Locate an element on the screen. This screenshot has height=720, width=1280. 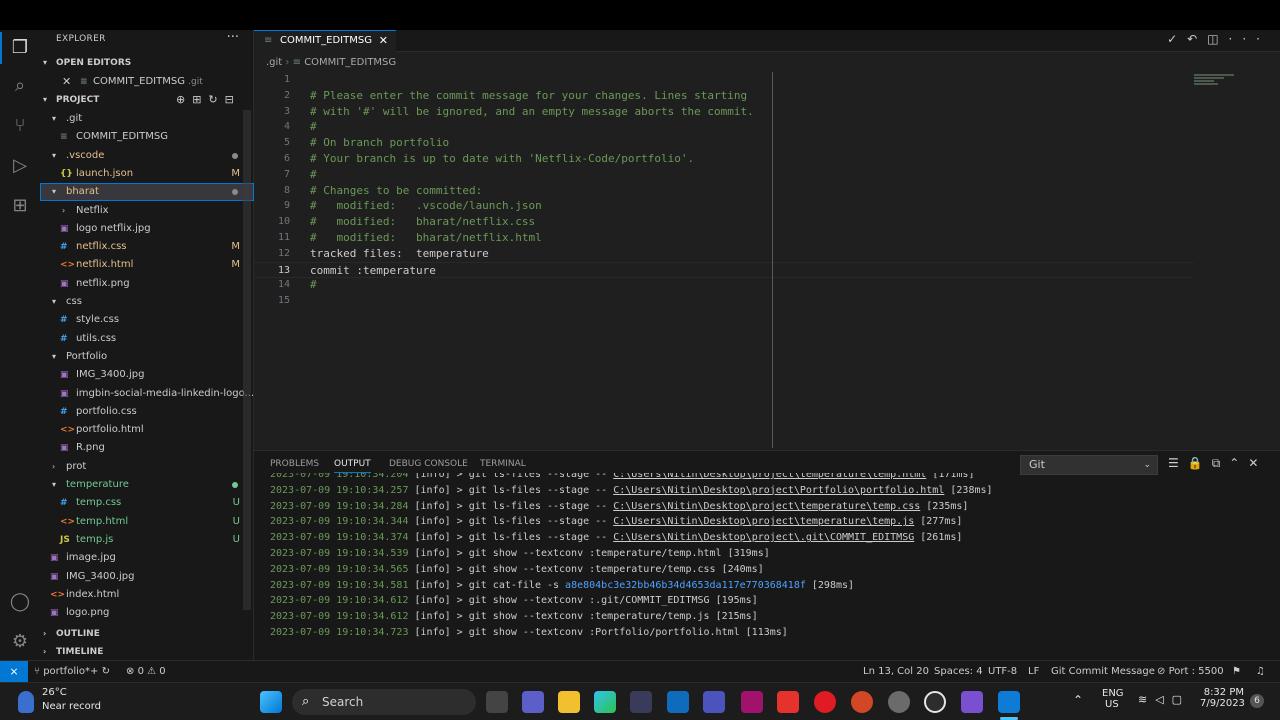
file-item: <> netflix.html M is located at coordinates (147, 265).